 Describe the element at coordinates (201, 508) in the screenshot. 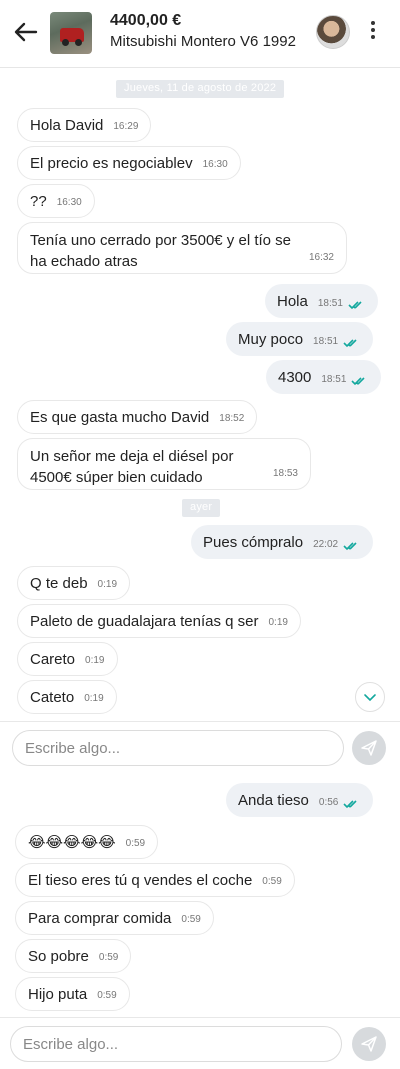

I see `date-separator: ayer` at that location.